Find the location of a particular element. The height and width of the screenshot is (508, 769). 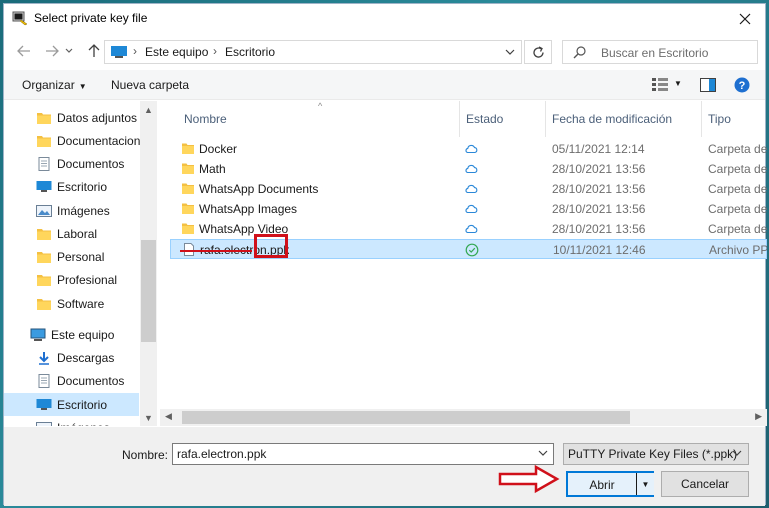

filename-label: Nombre: is located at coordinates (145, 455).